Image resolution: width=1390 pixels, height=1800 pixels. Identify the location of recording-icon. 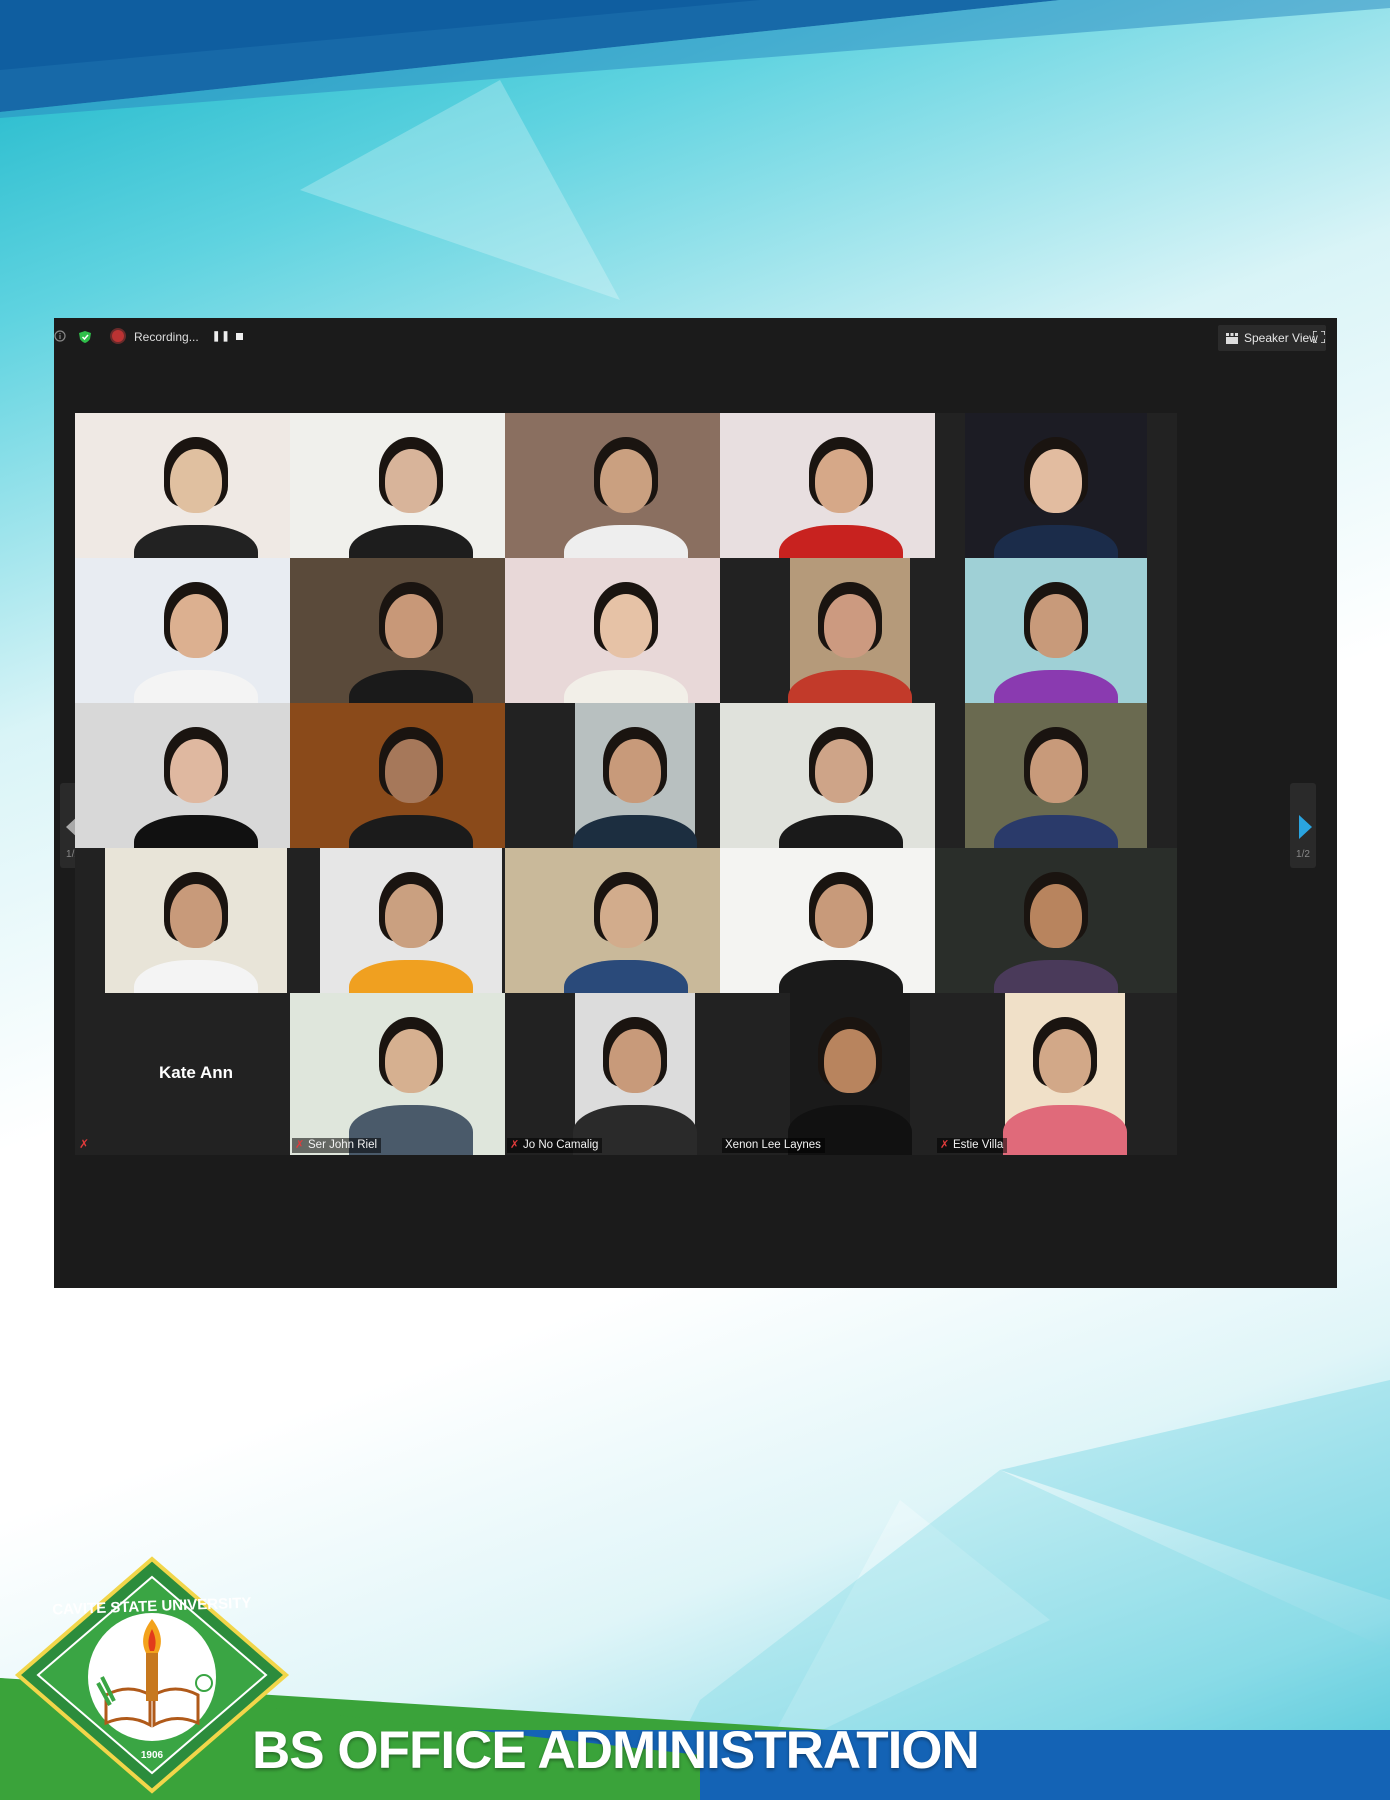
(118, 336).